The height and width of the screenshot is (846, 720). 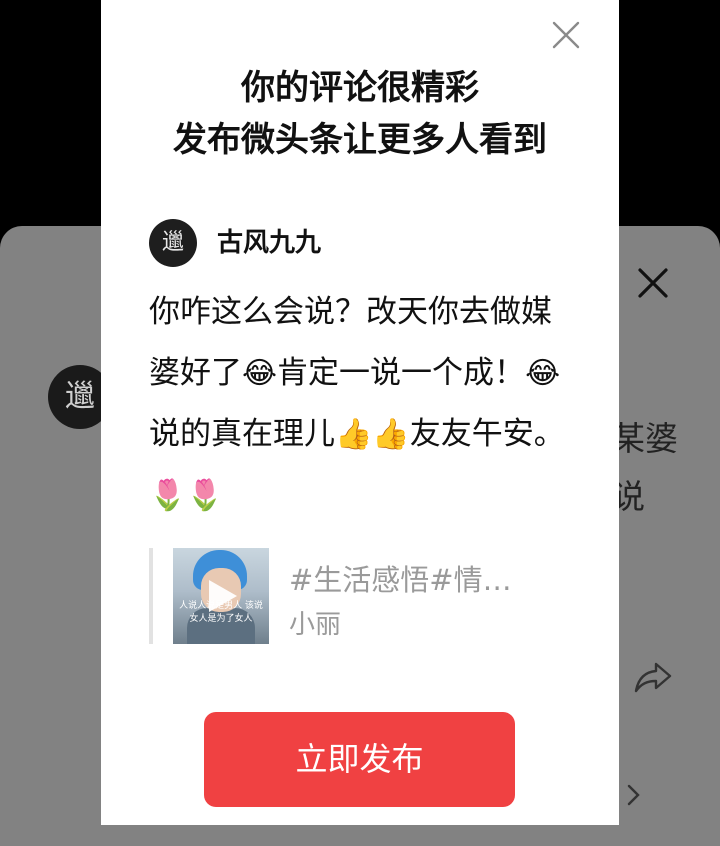 I want to click on modal-title-line-1: 你的评论很精彩, so click(x=360, y=88).